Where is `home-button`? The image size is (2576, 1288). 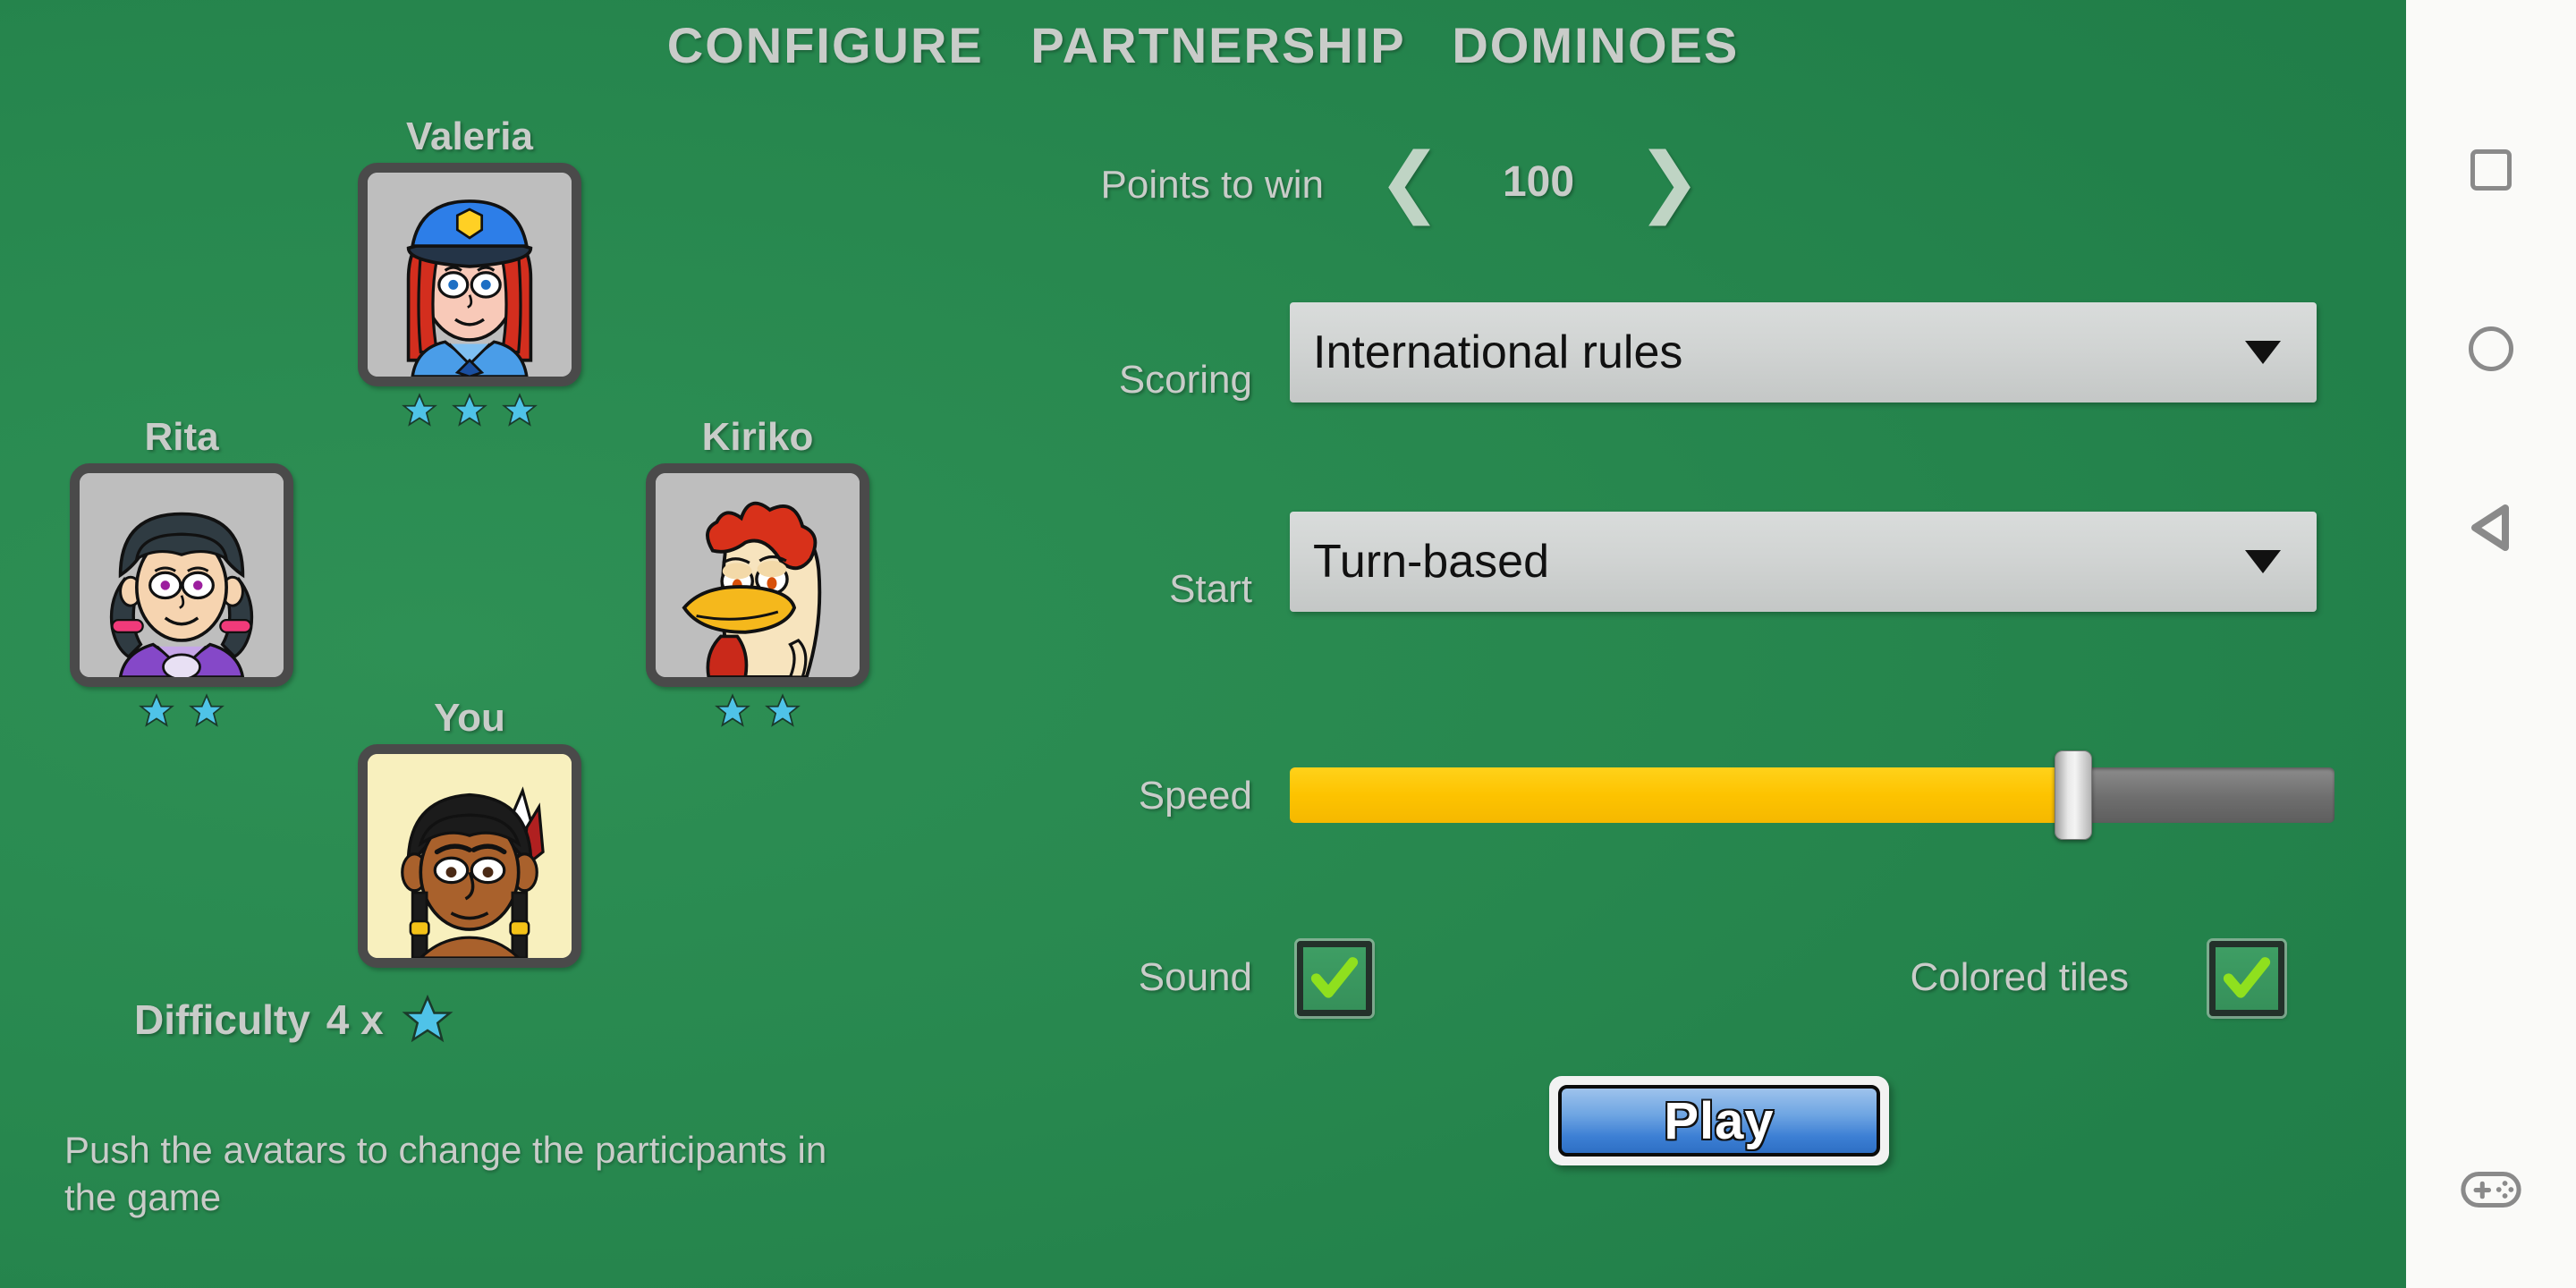 home-button is located at coordinates (2491, 348).